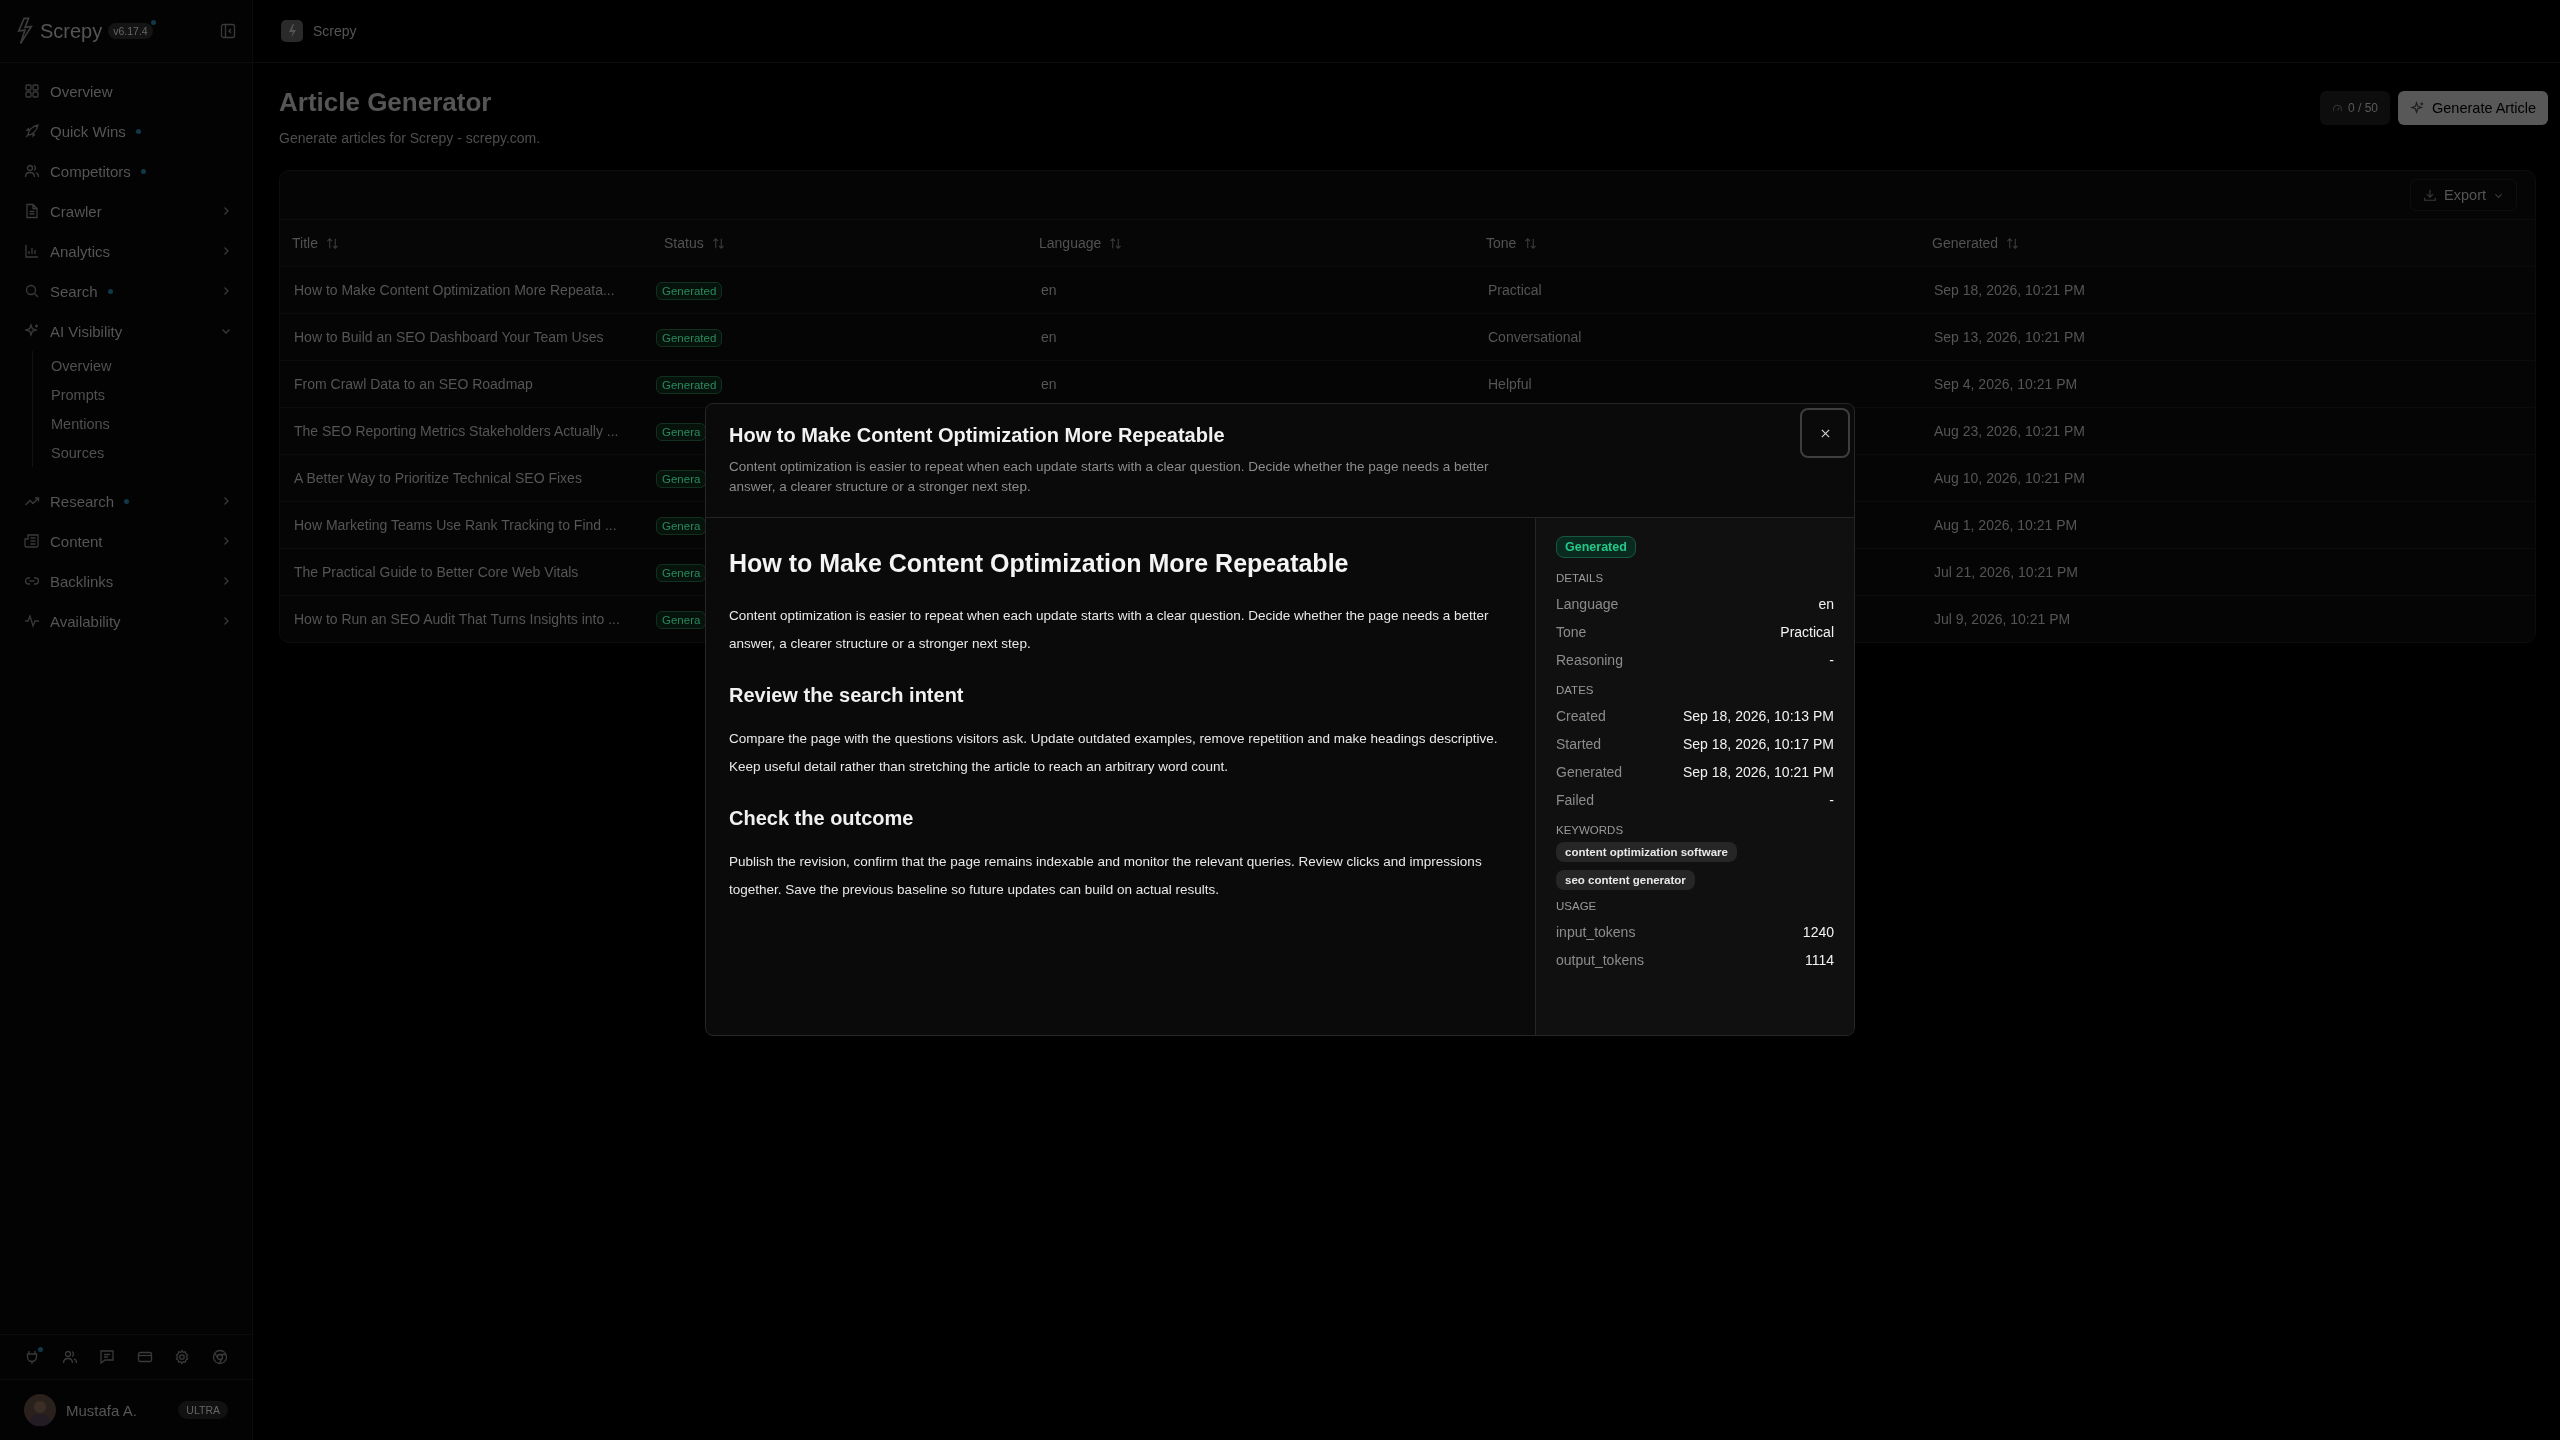 The width and height of the screenshot is (2560, 1440). Describe the element at coordinates (2009, 478) in the screenshot. I see `table-cell-text: Aug 10, 2026, 10:21 PM` at that location.